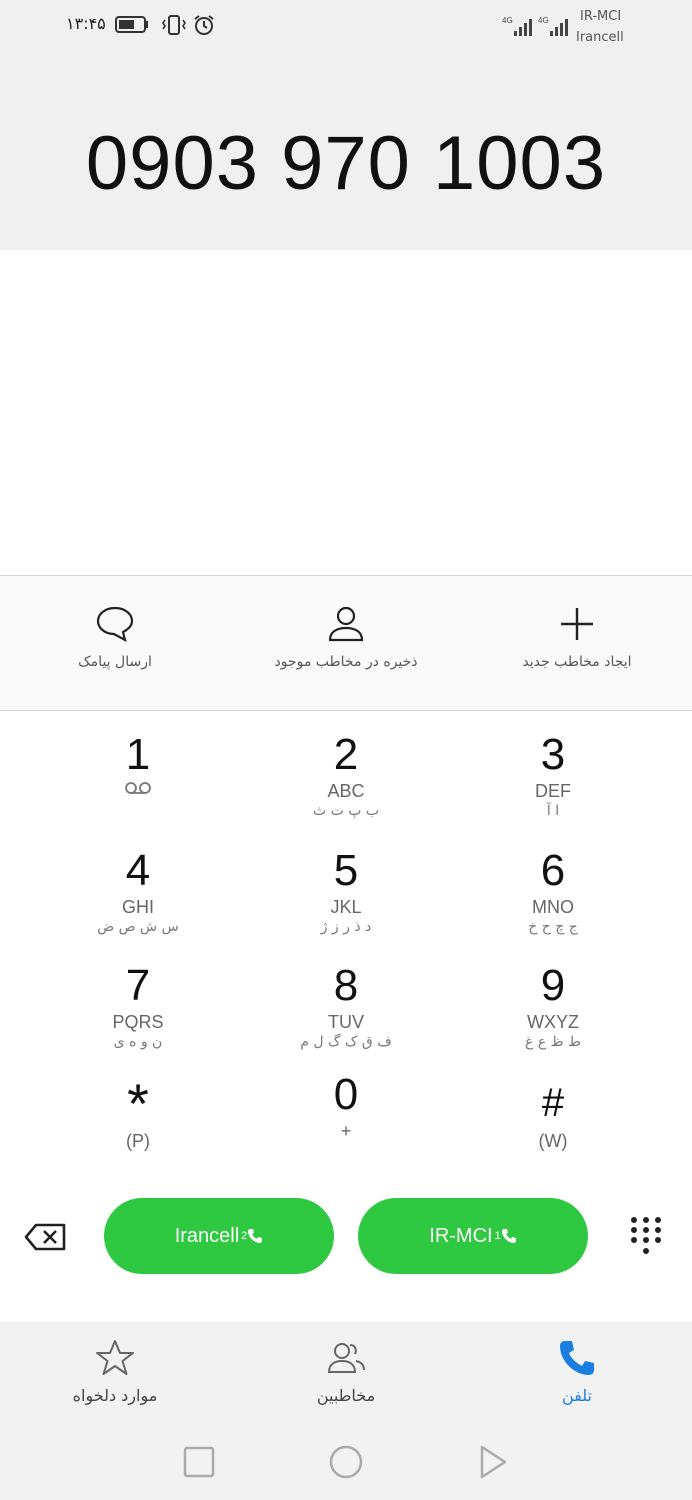 The width and height of the screenshot is (692, 1500). What do you see at coordinates (115, 624) in the screenshot?
I see `message-icon` at bounding box center [115, 624].